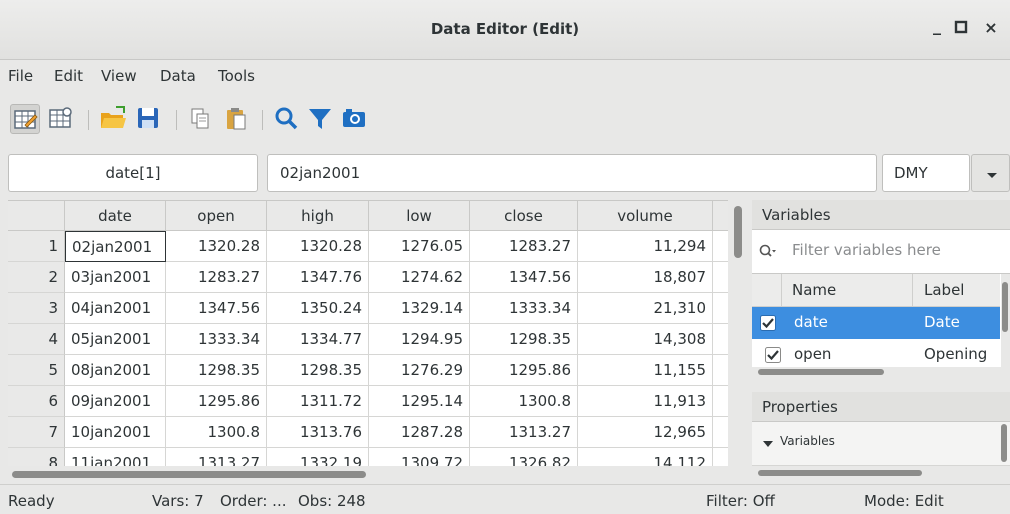  What do you see at coordinates (944, 290) in the screenshot?
I see `label-column-header: Label` at bounding box center [944, 290].